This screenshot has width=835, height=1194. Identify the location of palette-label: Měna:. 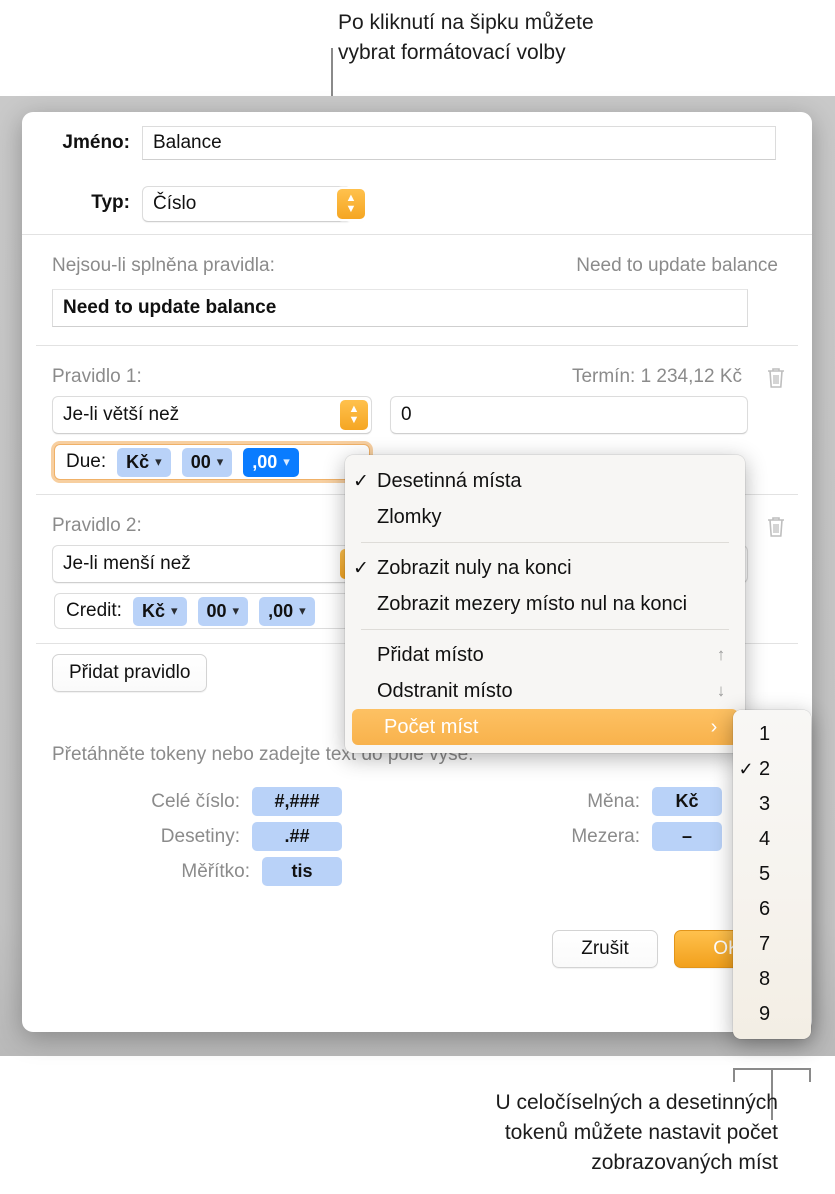
(613, 801).